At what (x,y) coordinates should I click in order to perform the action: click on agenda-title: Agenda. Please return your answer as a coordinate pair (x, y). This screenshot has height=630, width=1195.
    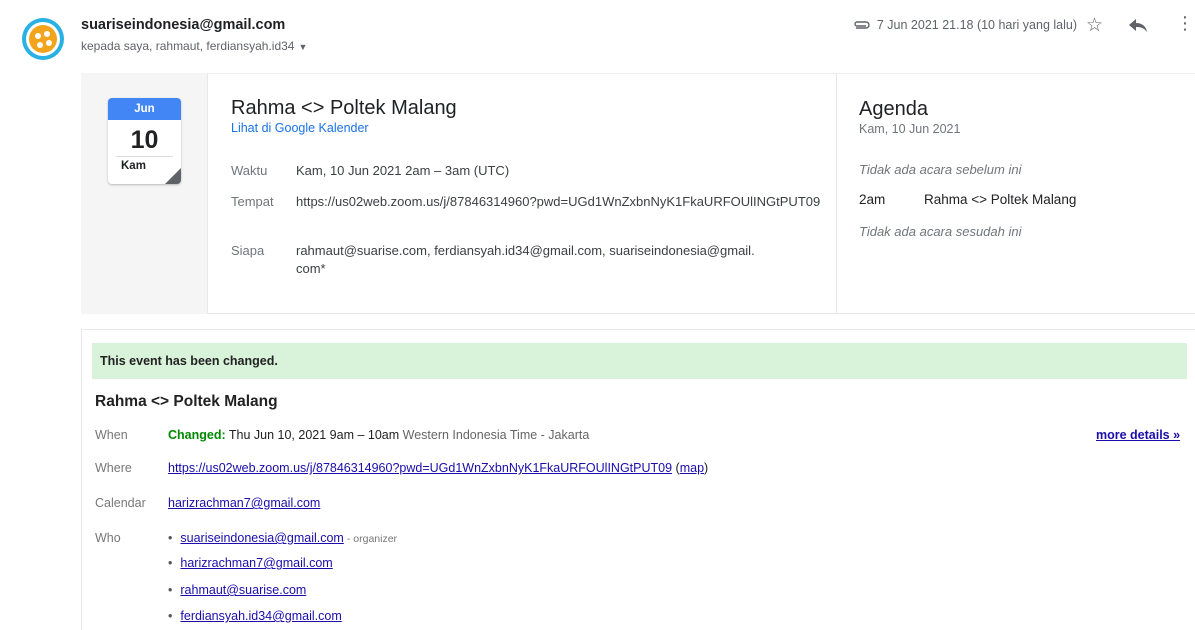
    Looking at the image, I should click on (893, 109).